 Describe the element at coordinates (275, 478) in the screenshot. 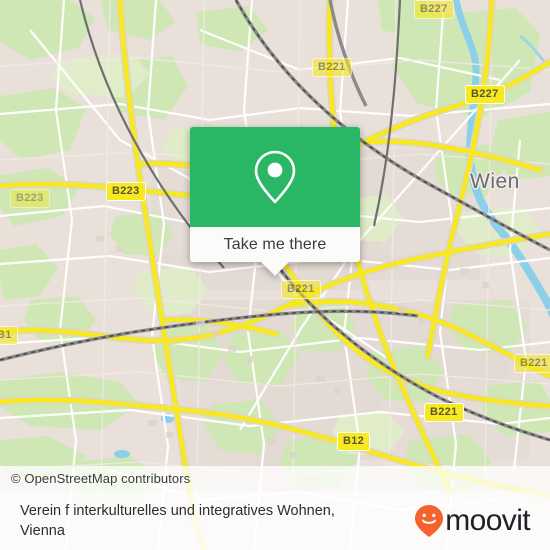

I see `map-attribution-bar: © OpenStreetMap contributors` at that location.